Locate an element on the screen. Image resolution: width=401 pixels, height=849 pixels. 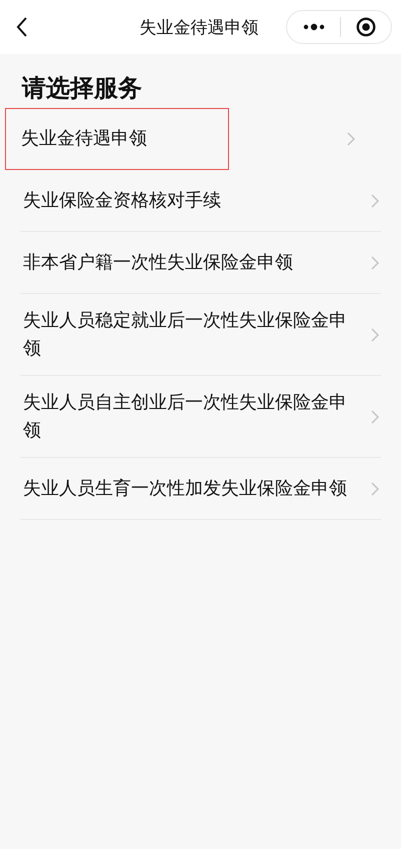
page-title: 失业金待遇申领 is located at coordinates (199, 27).